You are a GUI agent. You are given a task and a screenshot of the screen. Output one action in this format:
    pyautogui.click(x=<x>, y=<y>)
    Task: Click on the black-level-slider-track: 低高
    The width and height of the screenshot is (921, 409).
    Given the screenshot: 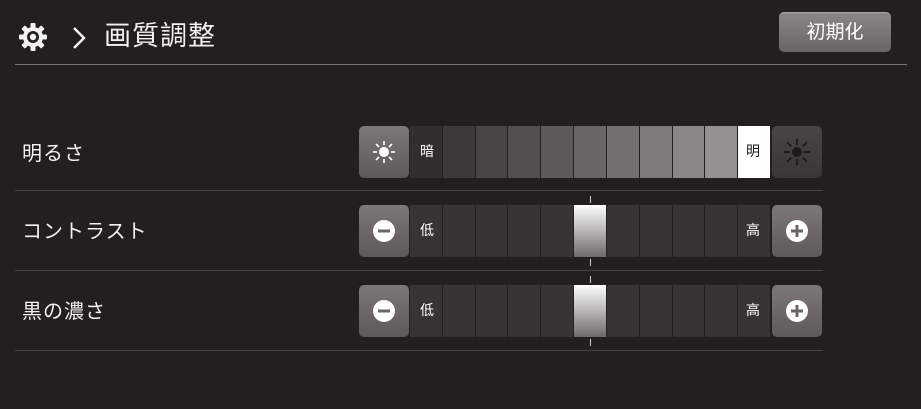 What is the action you would take?
    pyautogui.click(x=590, y=311)
    